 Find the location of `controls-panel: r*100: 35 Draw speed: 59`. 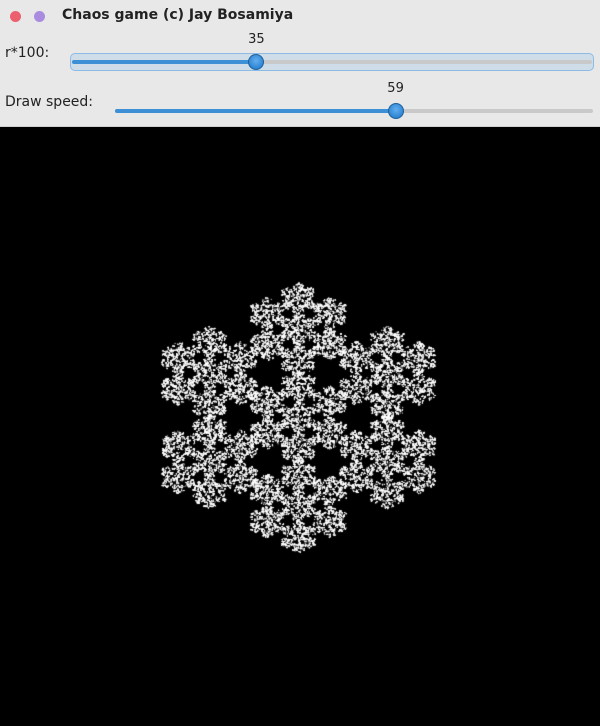

controls-panel: r*100: 35 Draw speed: 59 is located at coordinates (300, 79).